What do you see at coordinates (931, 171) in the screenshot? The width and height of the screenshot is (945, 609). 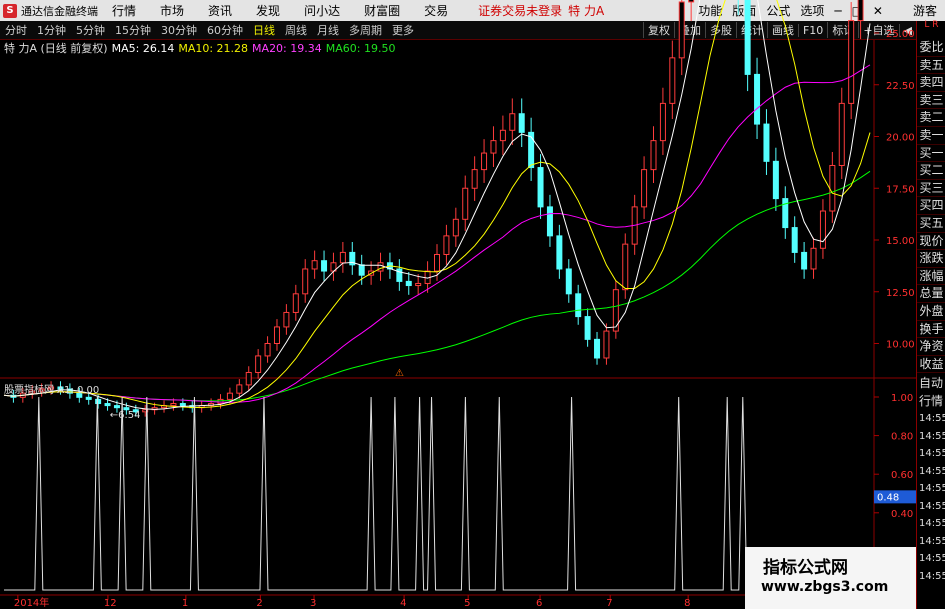 I see `sidebar-item: 买二` at bounding box center [931, 171].